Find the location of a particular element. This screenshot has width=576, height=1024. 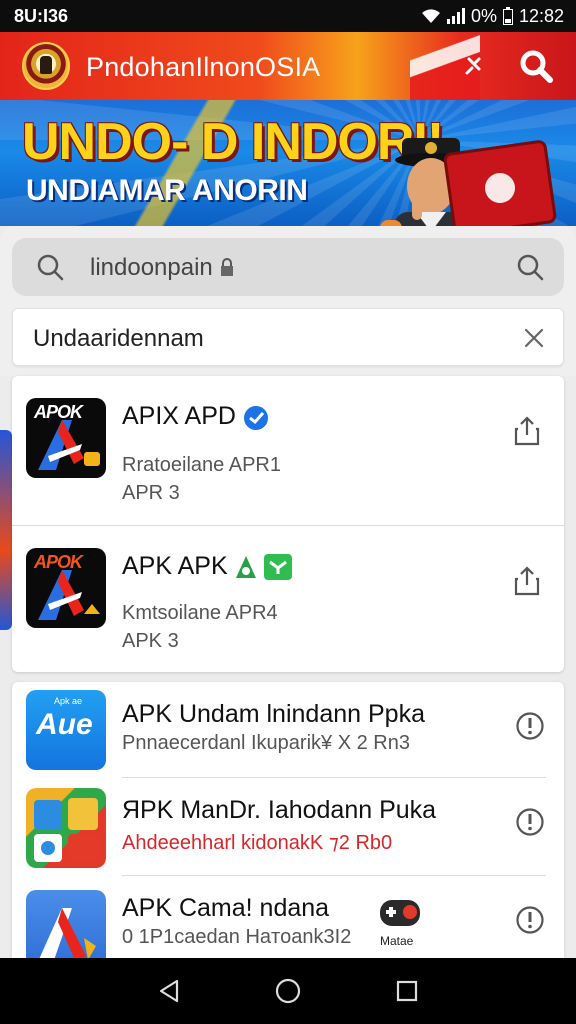

home-icon is located at coordinates (288, 991).